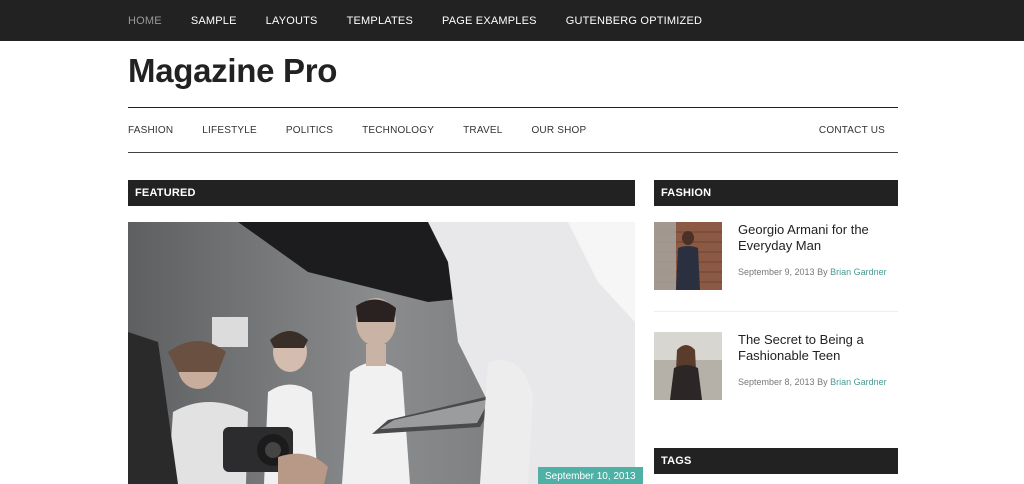  I want to click on category-nav-technology: TECHNOLOGY, so click(398, 130).